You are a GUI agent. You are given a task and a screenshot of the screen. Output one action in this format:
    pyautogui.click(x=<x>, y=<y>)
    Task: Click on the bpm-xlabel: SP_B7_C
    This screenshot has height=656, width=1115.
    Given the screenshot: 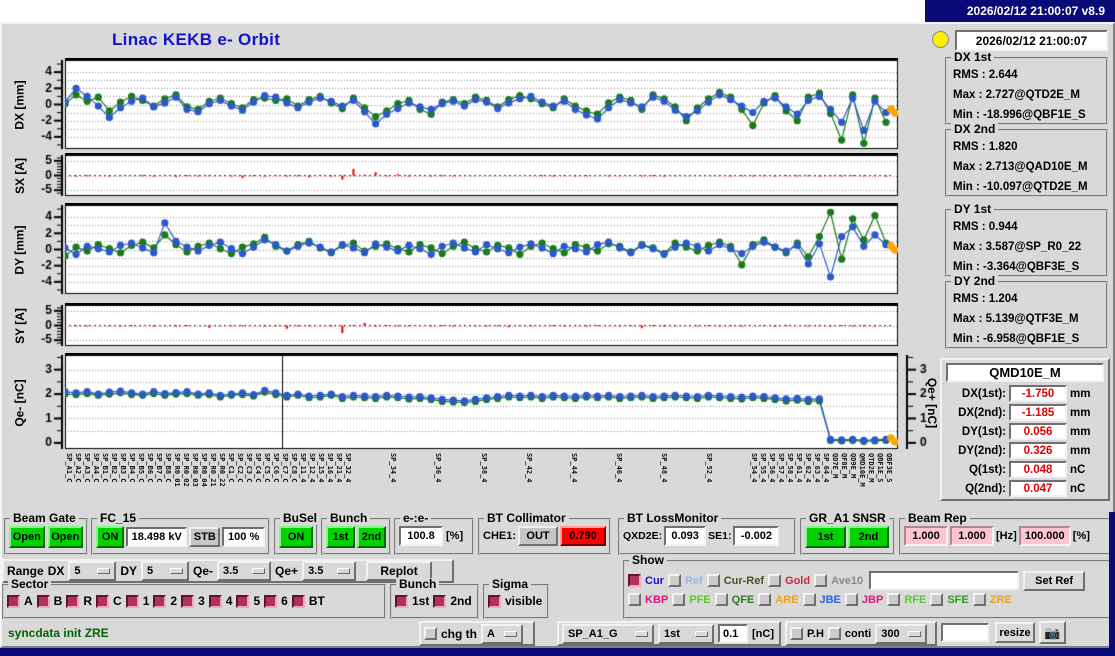 What is the action you would take?
    pyautogui.click(x=159, y=468)
    